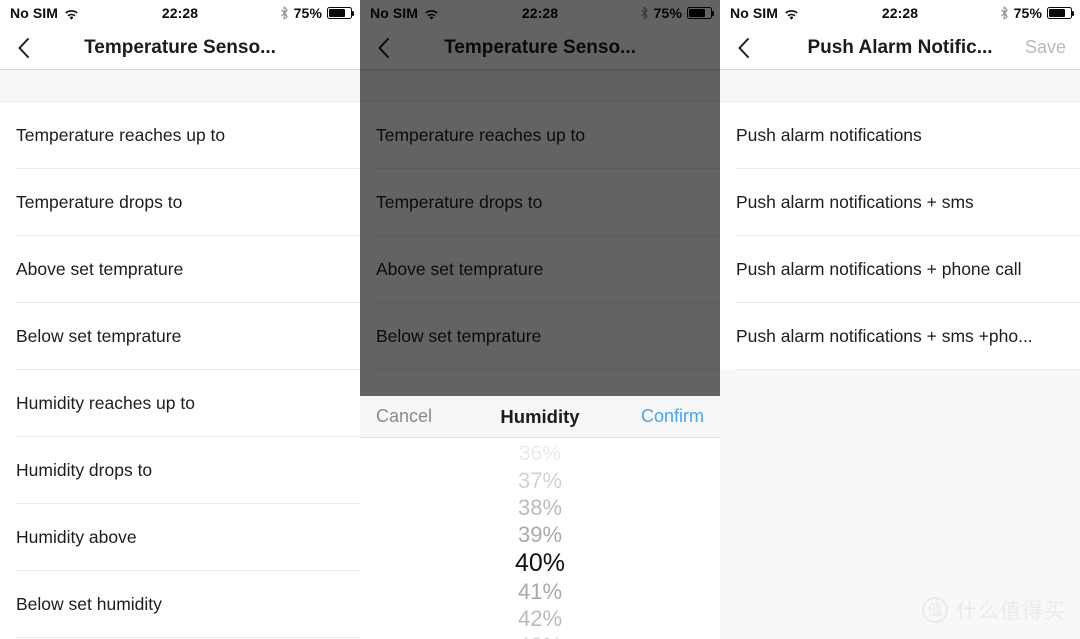  What do you see at coordinates (540, 618) in the screenshot?
I see `picker-option: 42%` at bounding box center [540, 618].